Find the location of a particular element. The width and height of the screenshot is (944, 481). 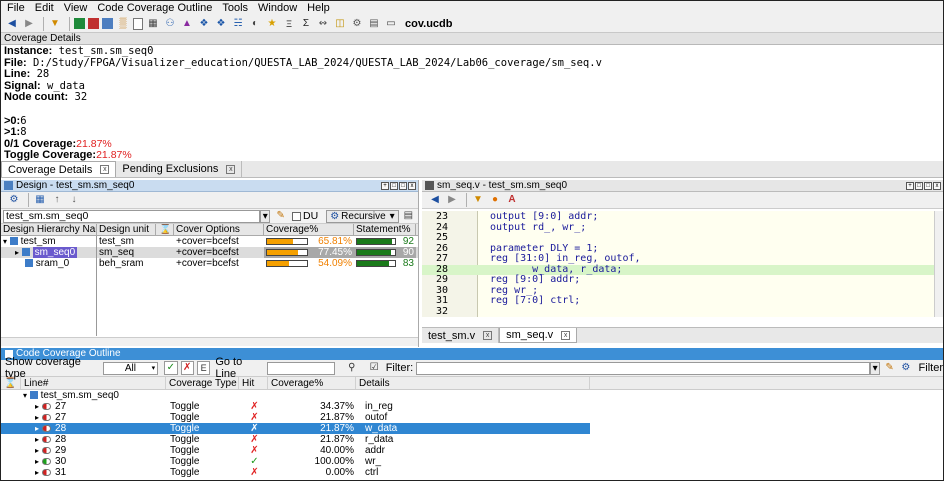

binoculars-icon: ☑ is located at coordinates (373, 368).